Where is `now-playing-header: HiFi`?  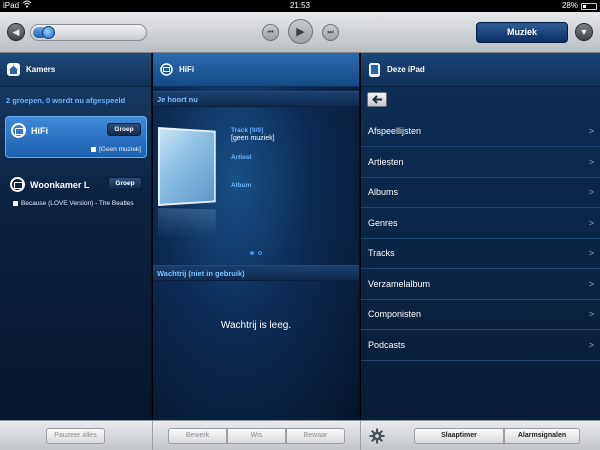
now-playing-header: HiFi is located at coordinates (256, 70).